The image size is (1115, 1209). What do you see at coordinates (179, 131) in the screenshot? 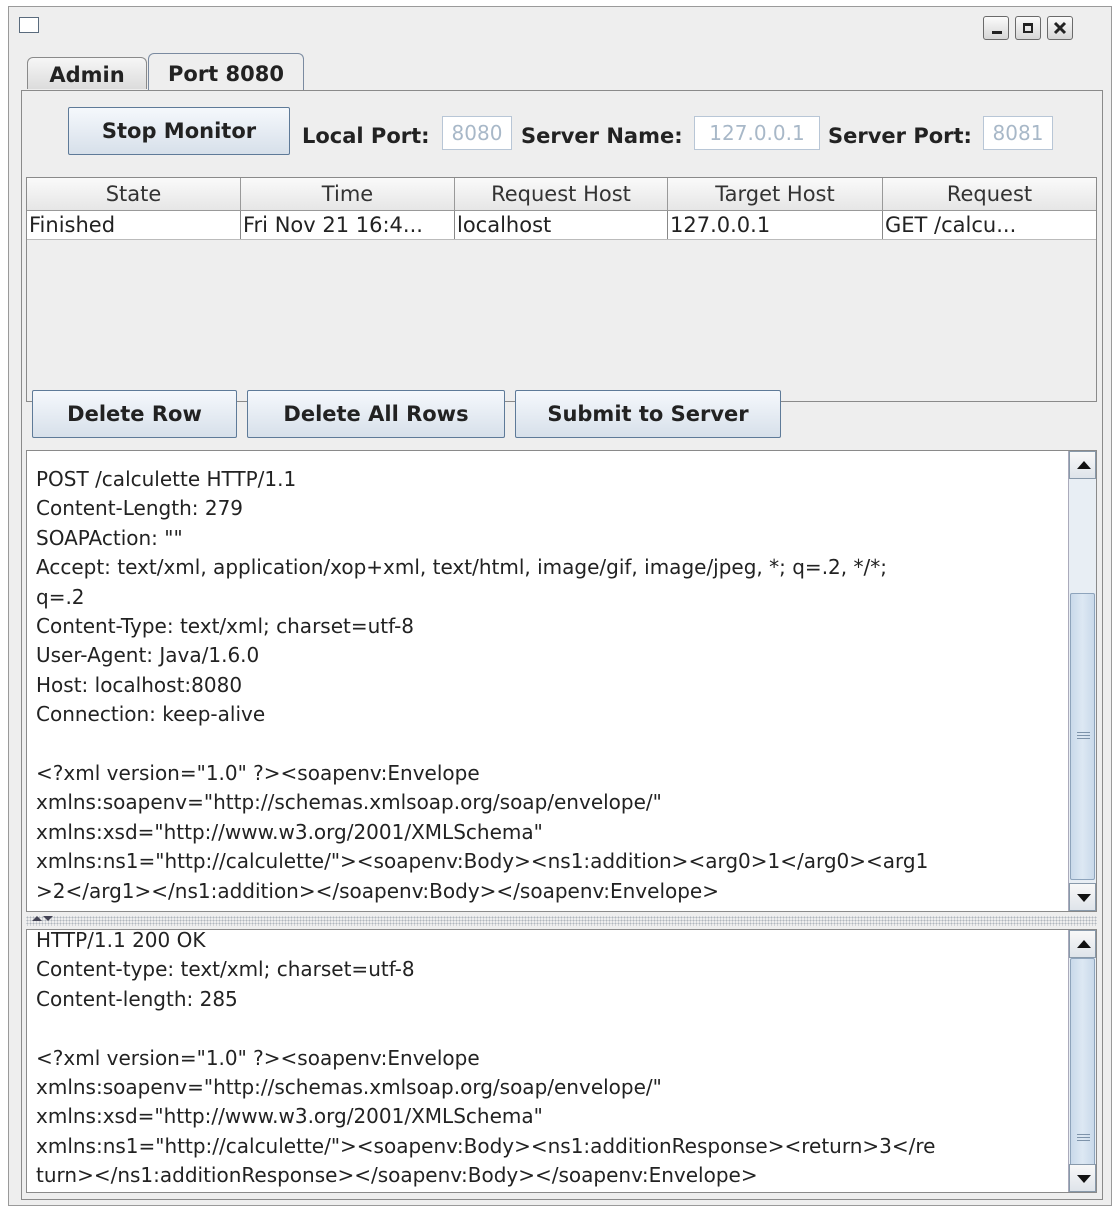
I see `stop-monitor-button: Stop Monitor` at bounding box center [179, 131].